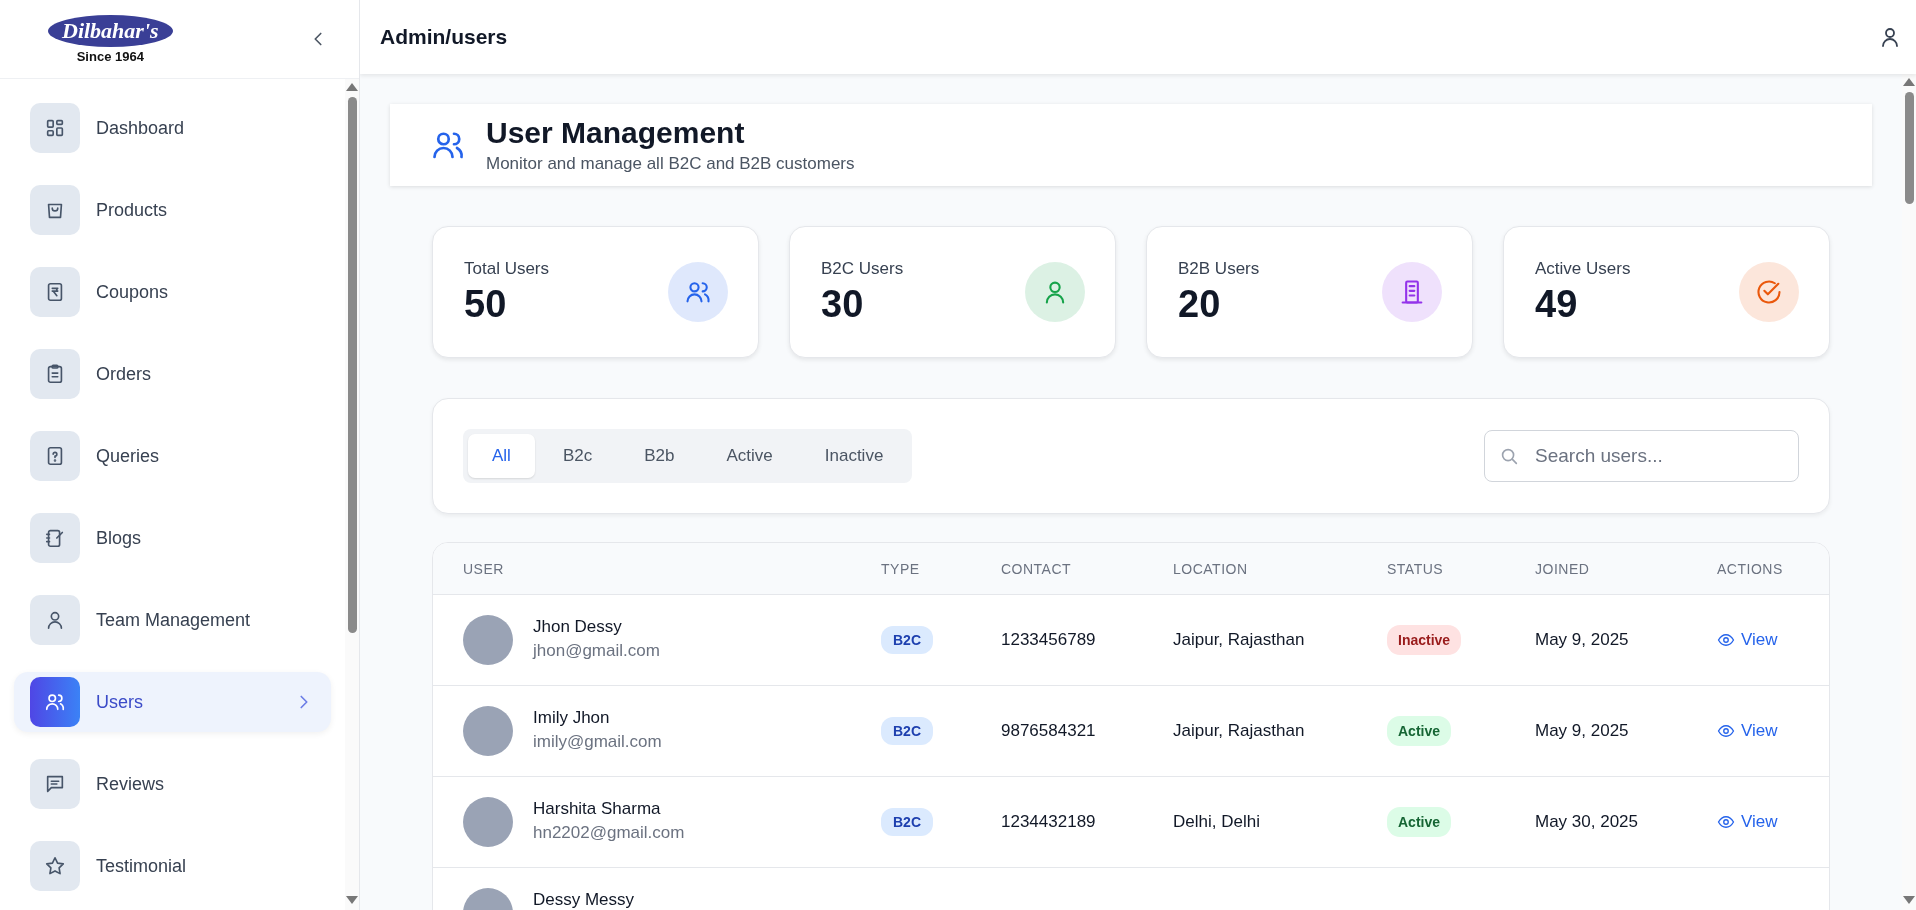  Describe the element at coordinates (597, 742) in the screenshot. I see `user-email: imily@gmail.com` at that location.